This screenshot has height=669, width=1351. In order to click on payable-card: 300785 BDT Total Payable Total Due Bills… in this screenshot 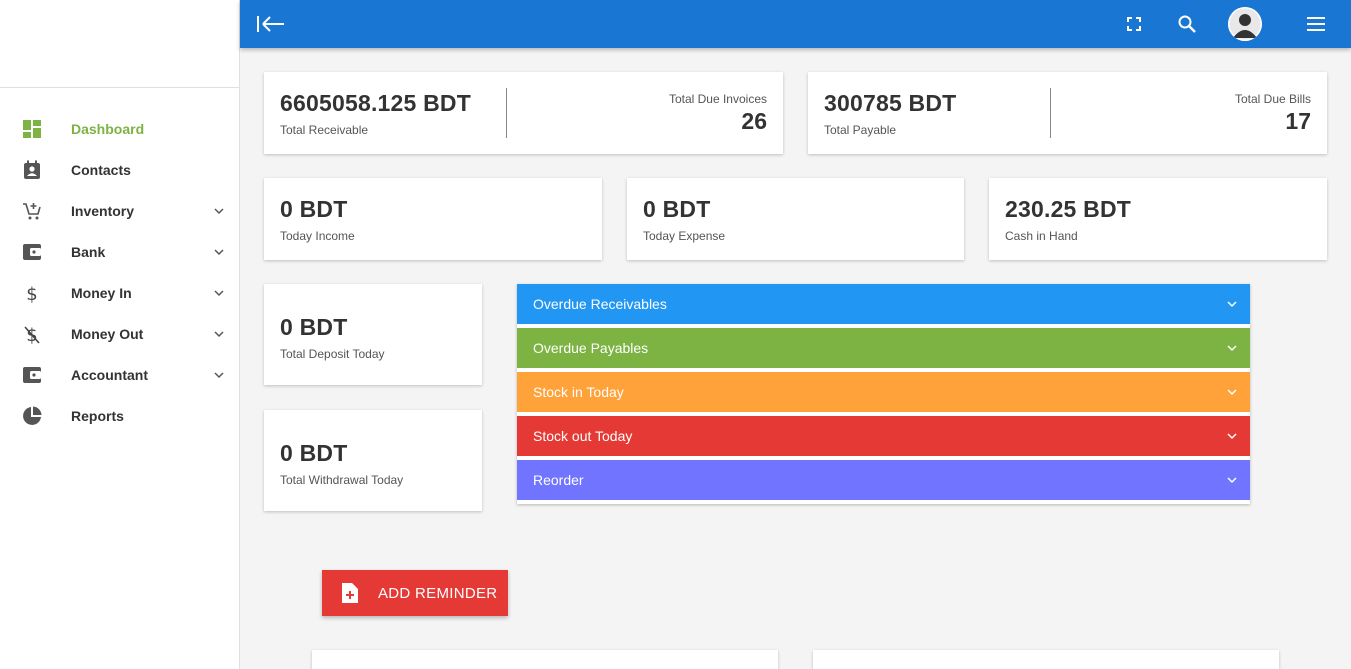, I will do `click(1067, 113)`.